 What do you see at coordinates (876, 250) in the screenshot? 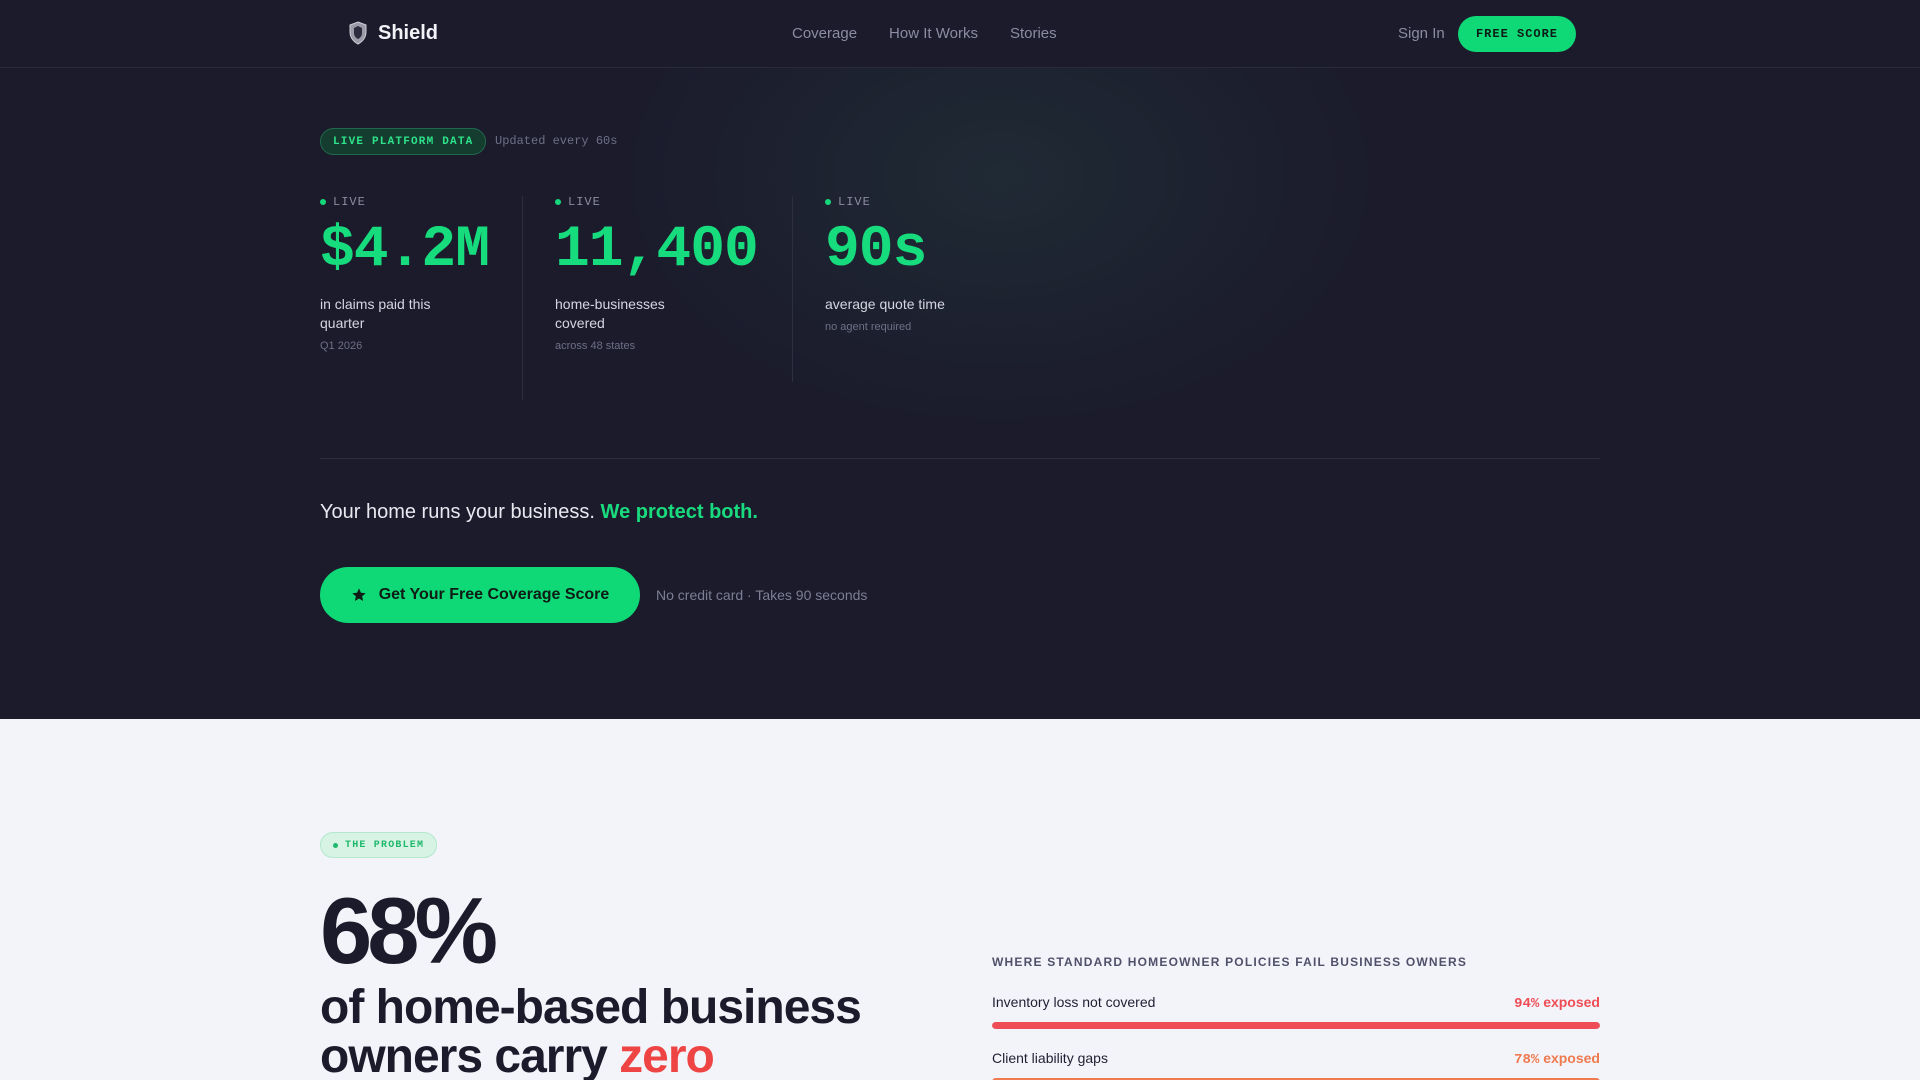
I see `stat-value: 90s` at bounding box center [876, 250].